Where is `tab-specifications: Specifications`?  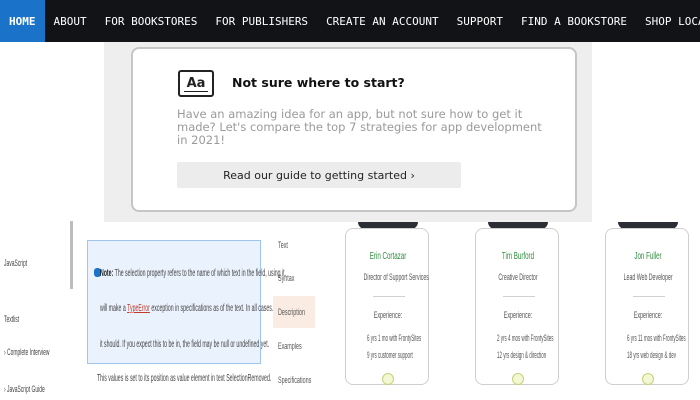
tab-specifications: Specifications is located at coordinates (294, 380).